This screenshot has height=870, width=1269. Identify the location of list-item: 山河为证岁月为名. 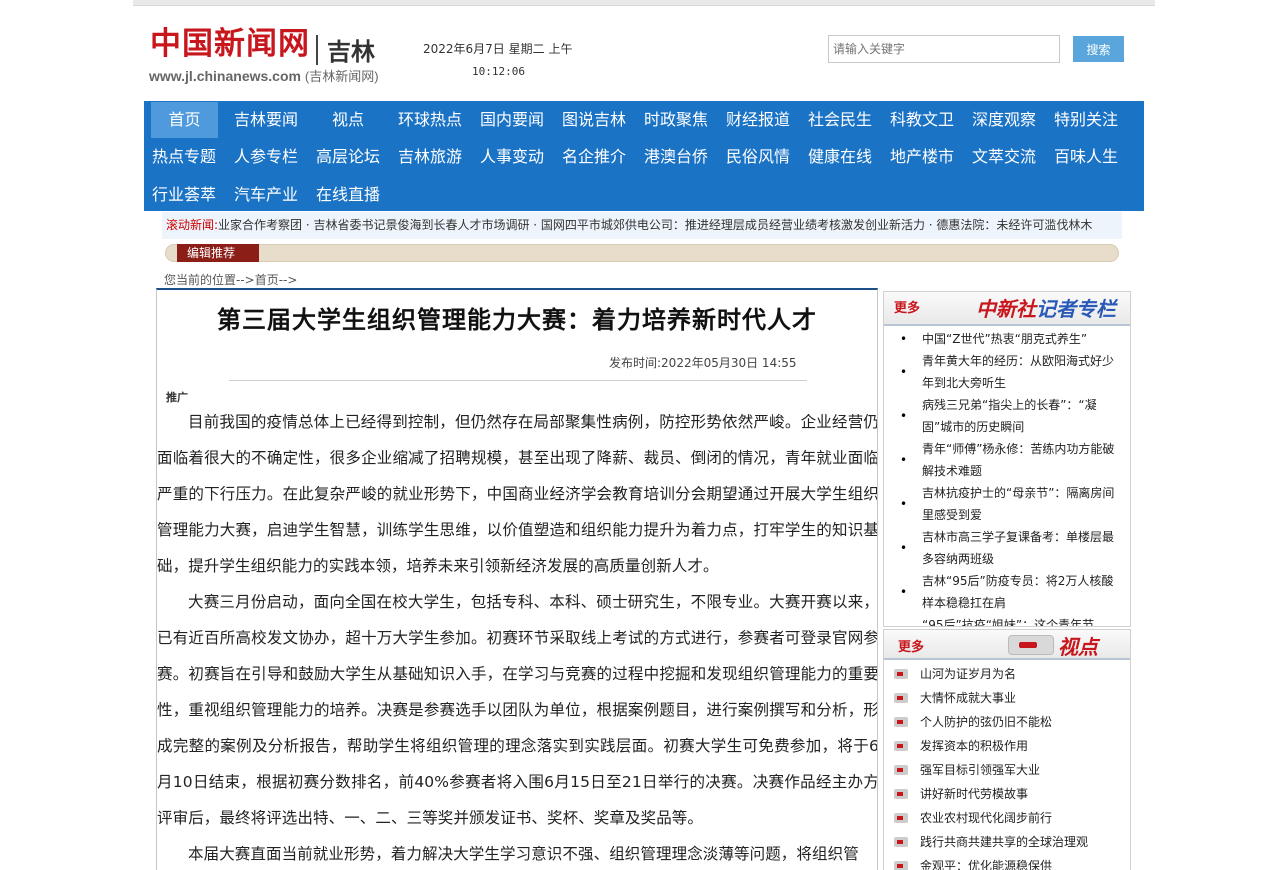
(1010, 674).